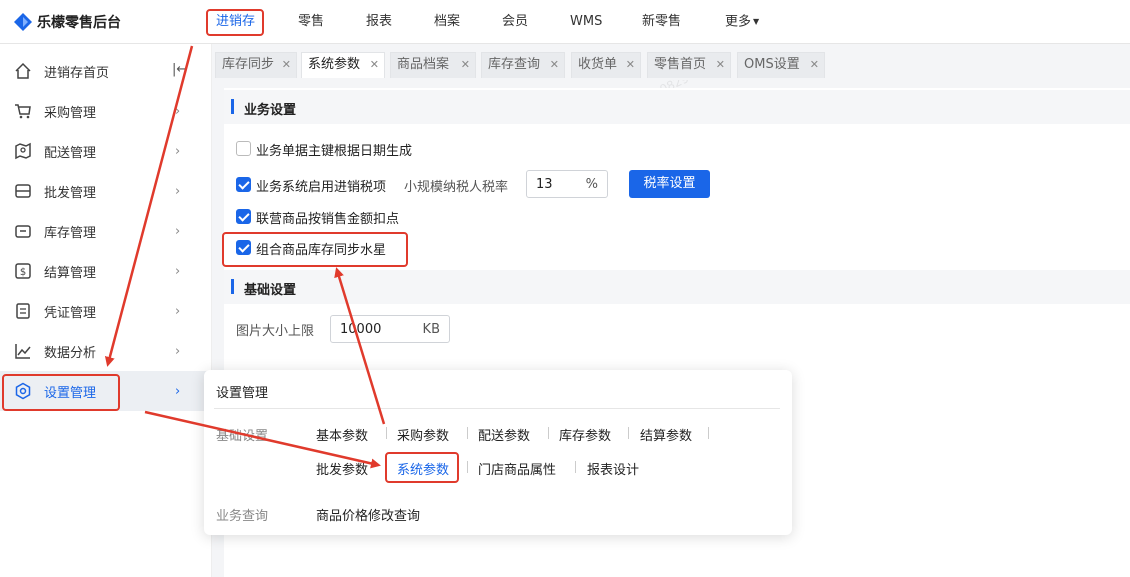 This screenshot has height=577, width=1130. I want to click on tab-label: 系统参数, so click(334, 64).